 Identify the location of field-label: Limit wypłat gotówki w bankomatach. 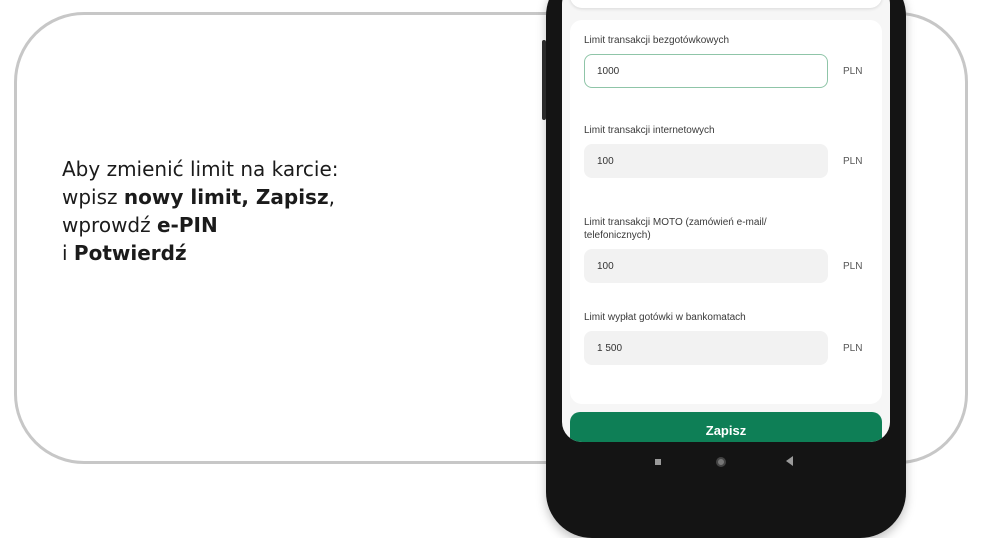
(665, 317).